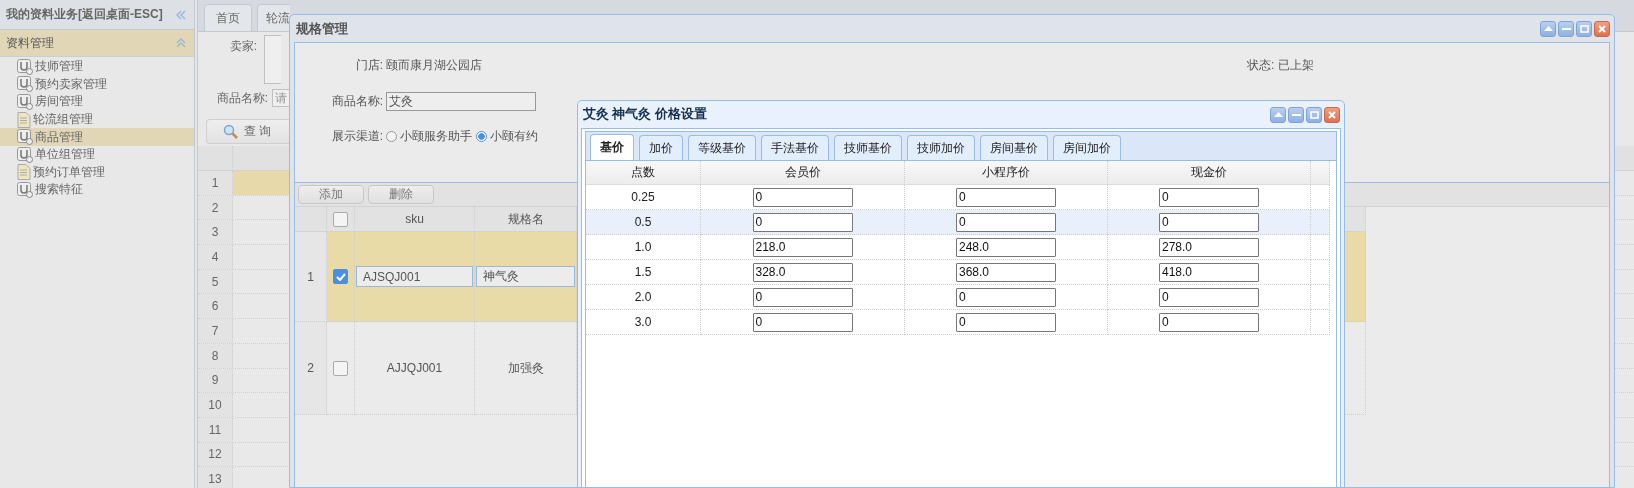 The height and width of the screenshot is (488, 1634). What do you see at coordinates (643, 222) in the screenshot?
I see `table-cell: 0.5` at bounding box center [643, 222].